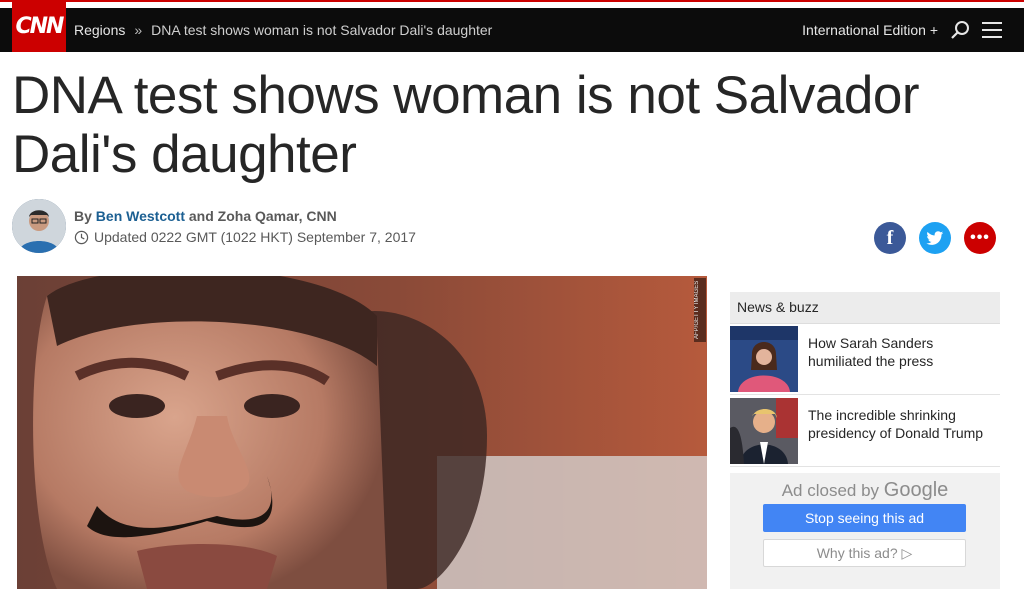  I want to click on hamburger-menu-icon, so click(992, 30).